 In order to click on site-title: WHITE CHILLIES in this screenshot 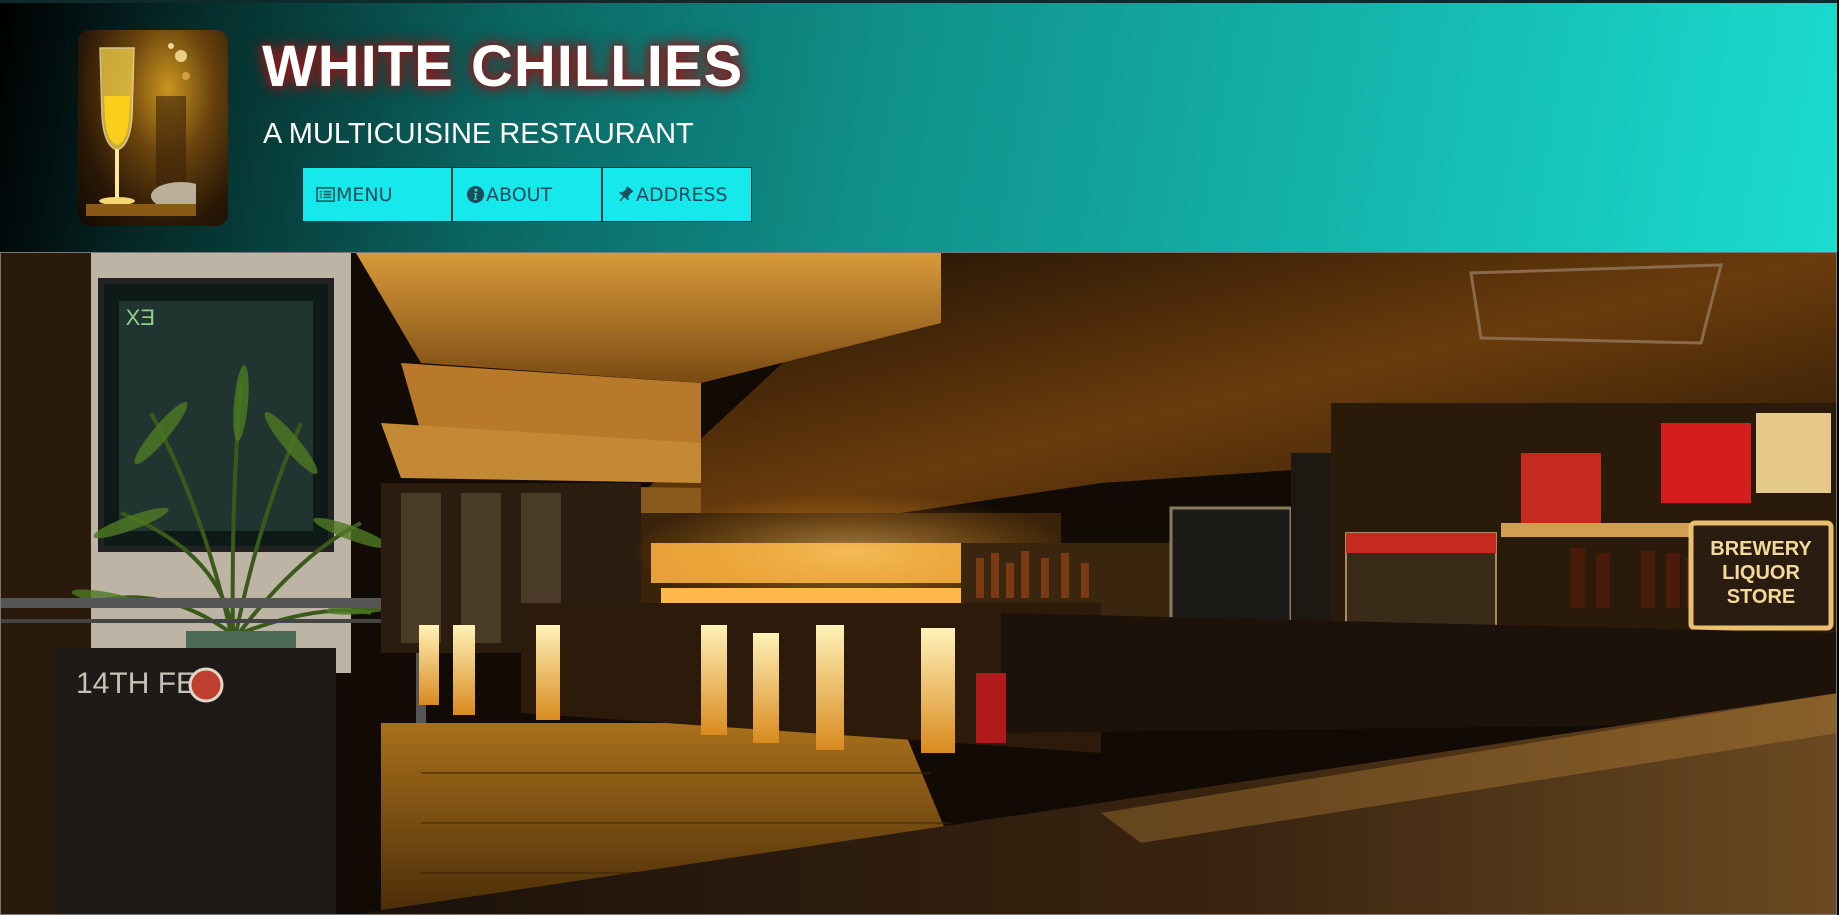, I will do `click(503, 66)`.